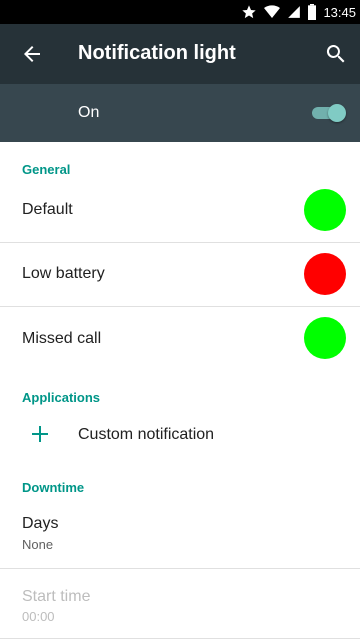 The image size is (360, 642). Describe the element at coordinates (56, 596) in the screenshot. I see `pref-label: Start time` at that location.